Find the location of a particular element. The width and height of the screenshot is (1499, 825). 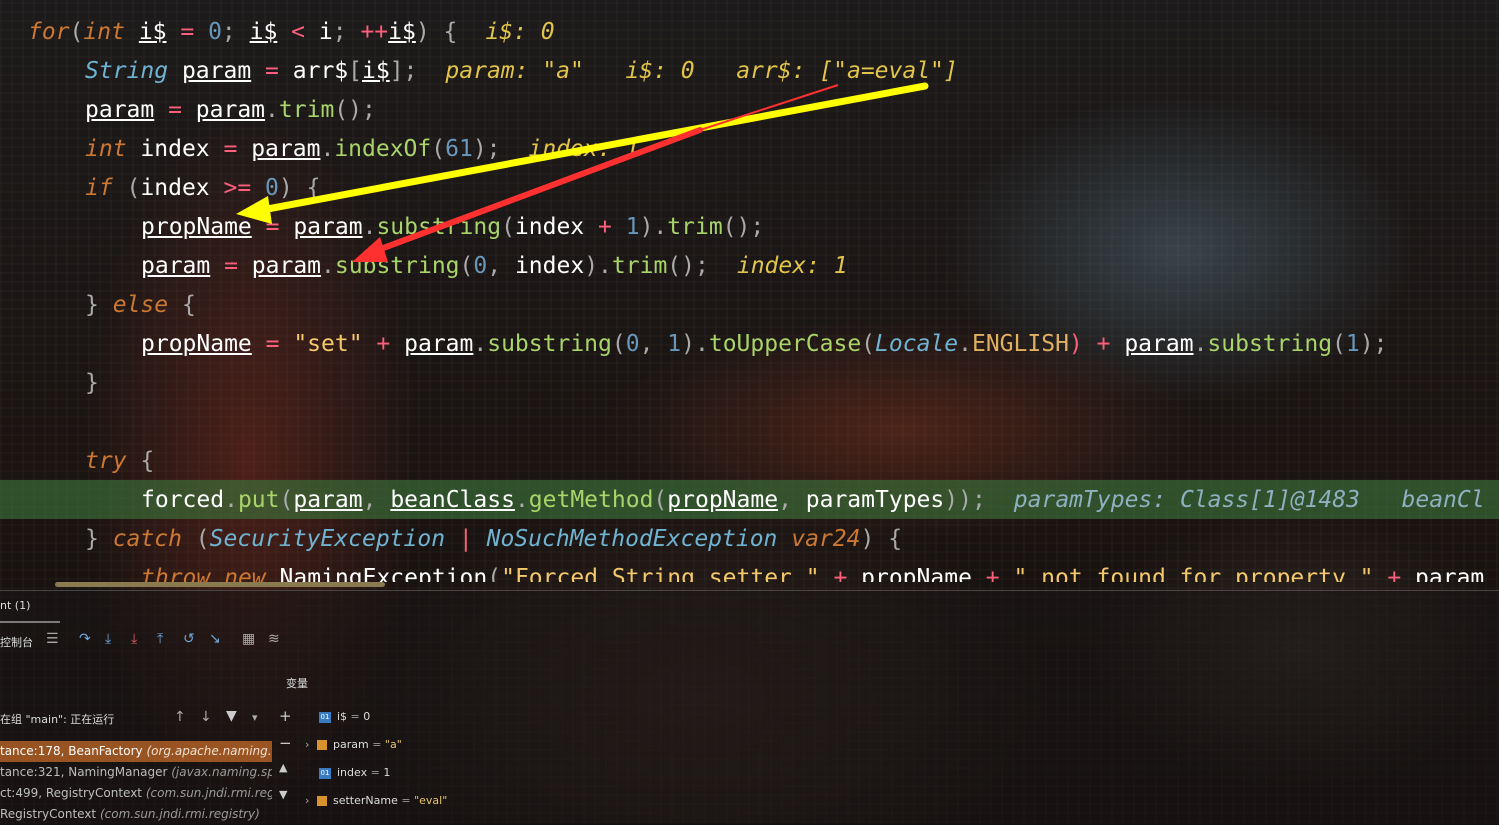

red-arrow-head is located at coordinates (370, 249).